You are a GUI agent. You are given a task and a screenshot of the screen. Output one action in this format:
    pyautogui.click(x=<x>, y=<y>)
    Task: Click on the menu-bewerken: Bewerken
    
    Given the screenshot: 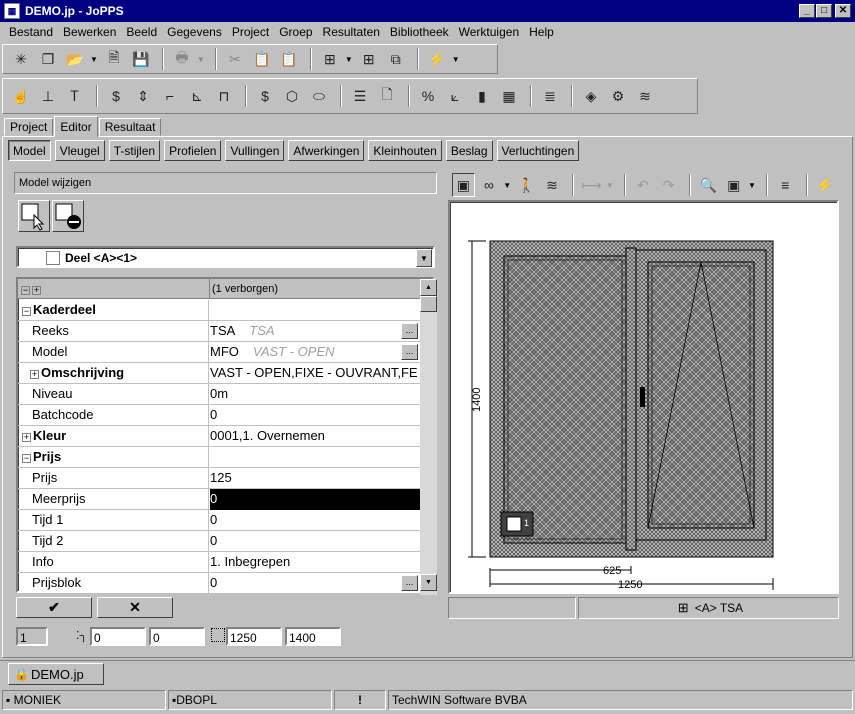 What is the action you would take?
    pyautogui.click(x=89, y=32)
    